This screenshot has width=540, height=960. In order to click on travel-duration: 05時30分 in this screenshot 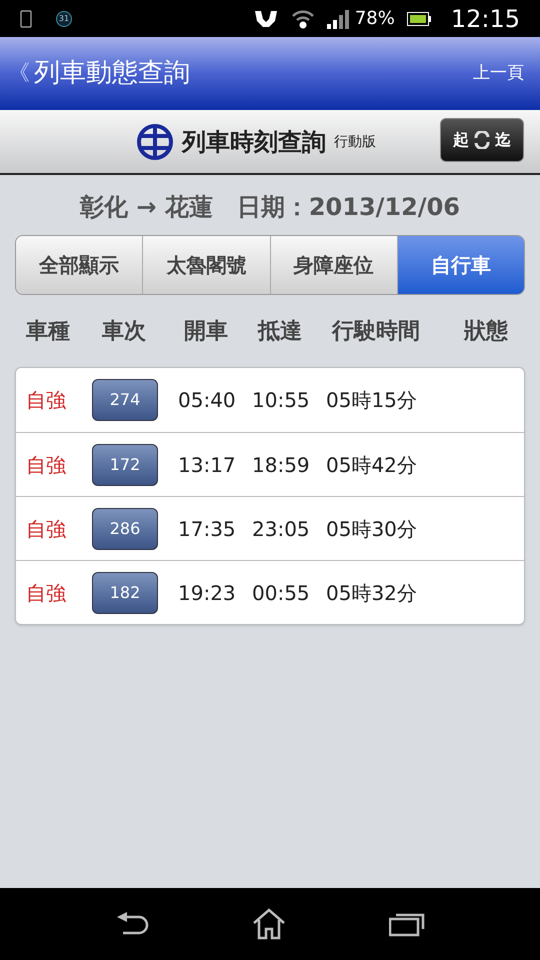, I will do `click(372, 529)`.